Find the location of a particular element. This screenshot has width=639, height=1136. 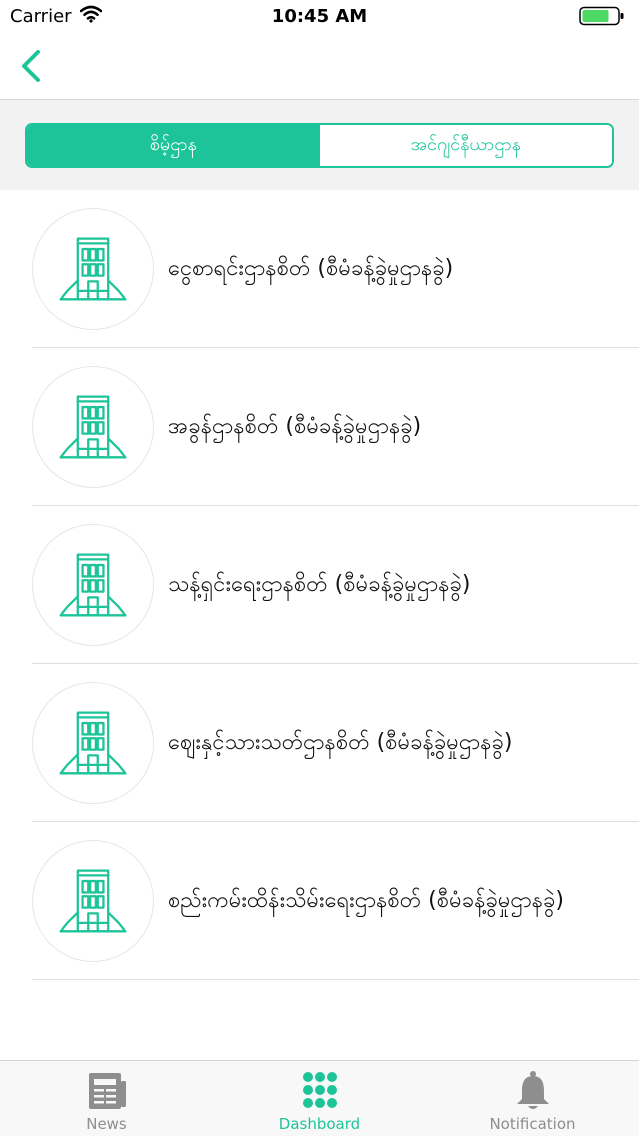

segment-label: အင်ဂျင်နီယာဌာန is located at coordinates (465, 144).